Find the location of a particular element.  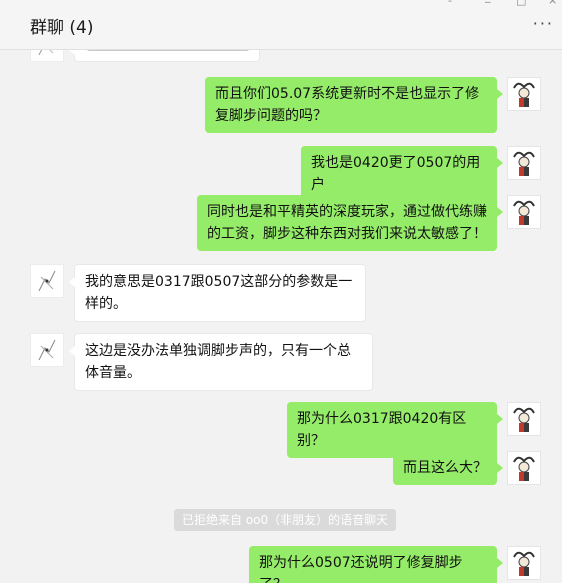

message-bubble-sent: 而且这么大？ is located at coordinates (448, 468).